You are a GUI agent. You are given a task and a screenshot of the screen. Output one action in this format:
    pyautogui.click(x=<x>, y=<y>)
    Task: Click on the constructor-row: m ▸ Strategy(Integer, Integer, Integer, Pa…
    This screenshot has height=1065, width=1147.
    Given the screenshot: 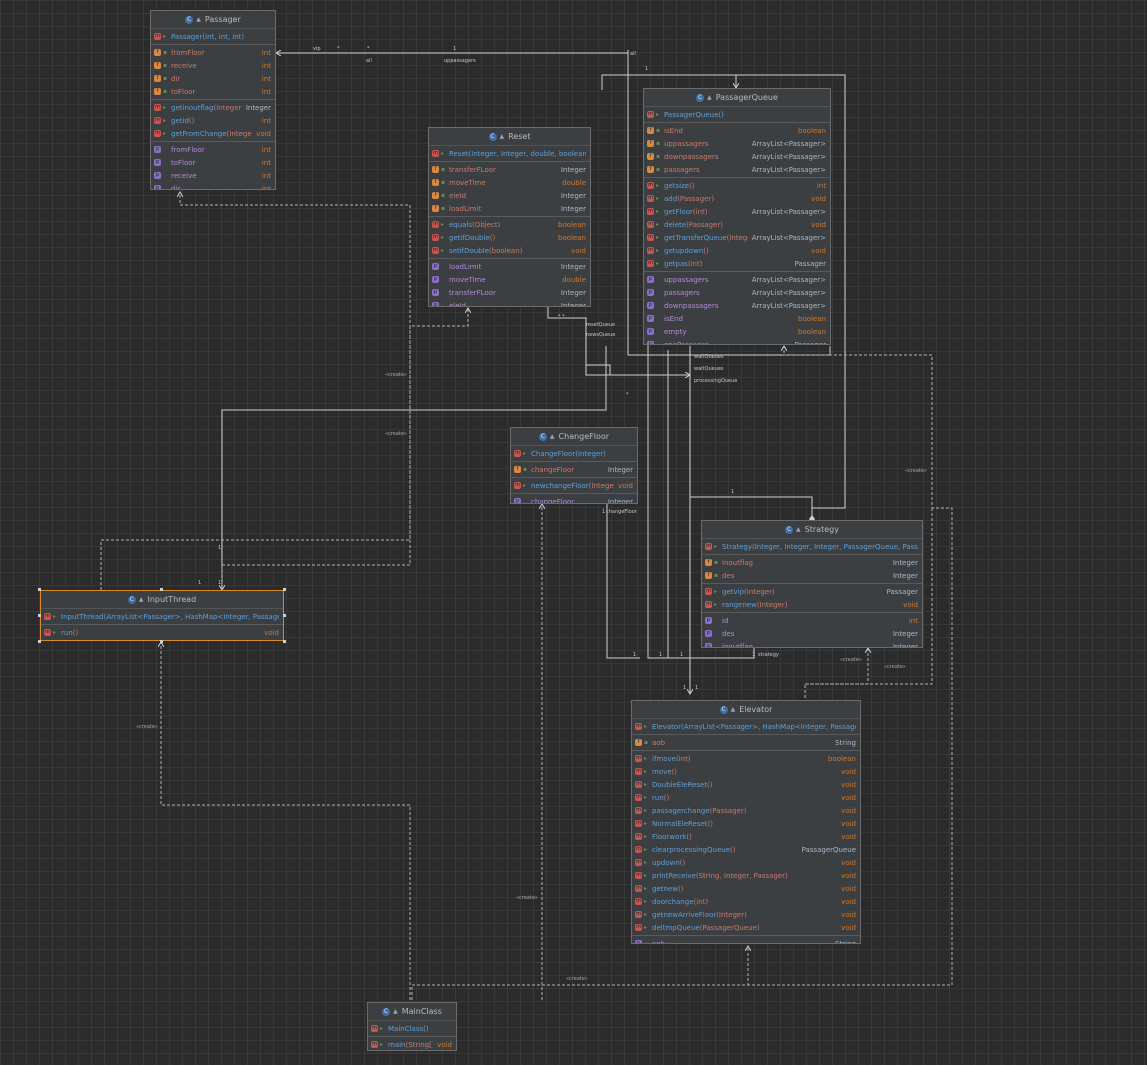 What is the action you would take?
    pyautogui.click(x=812, y=546)
    